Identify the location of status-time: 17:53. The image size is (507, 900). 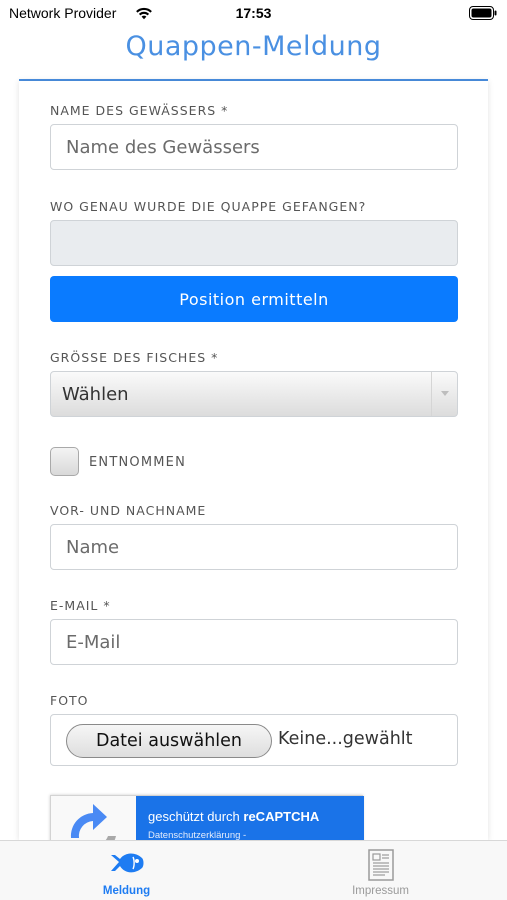
(253, 13).